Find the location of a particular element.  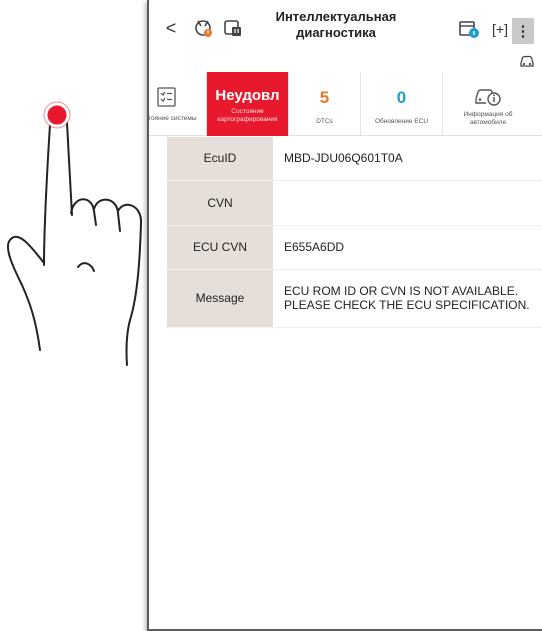

diagnostic-stethoscope-icon is located at coordinates (203, 28).